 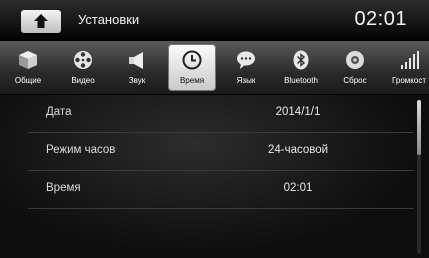 I want to click on bluetooth-icon, so click(x=301, y=60).